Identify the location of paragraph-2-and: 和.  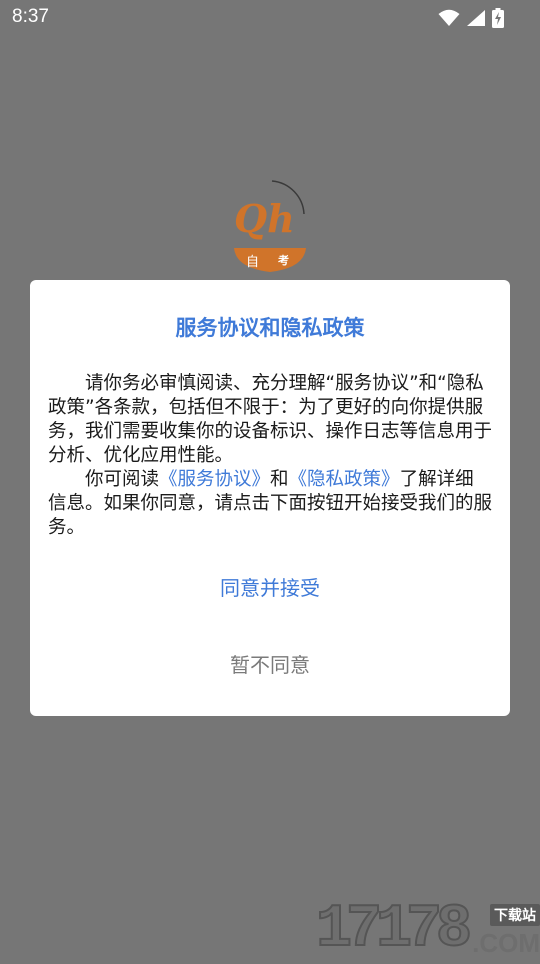
(279, 479).